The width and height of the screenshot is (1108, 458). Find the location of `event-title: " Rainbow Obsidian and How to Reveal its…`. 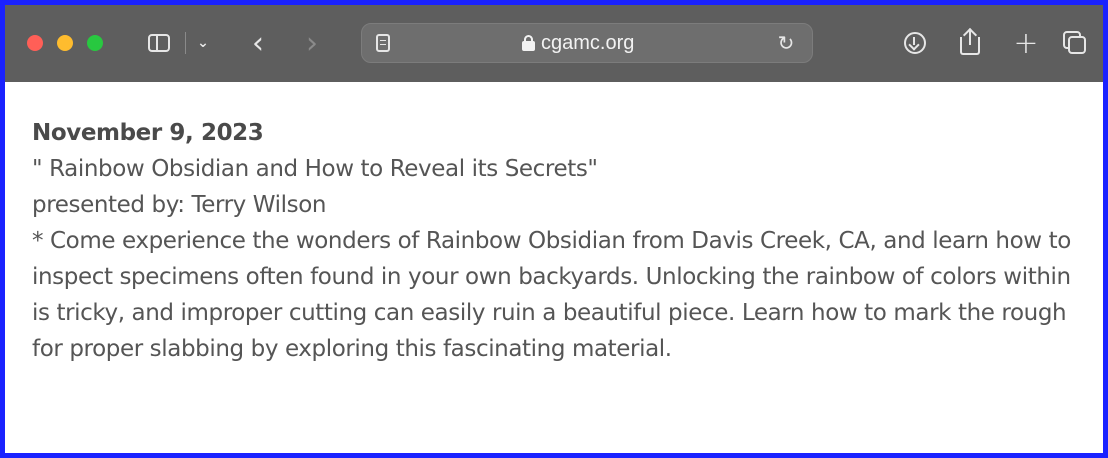

event-title: " Rainbow Obsidian and How to Reveal its… is located at coordinates (315, 169).